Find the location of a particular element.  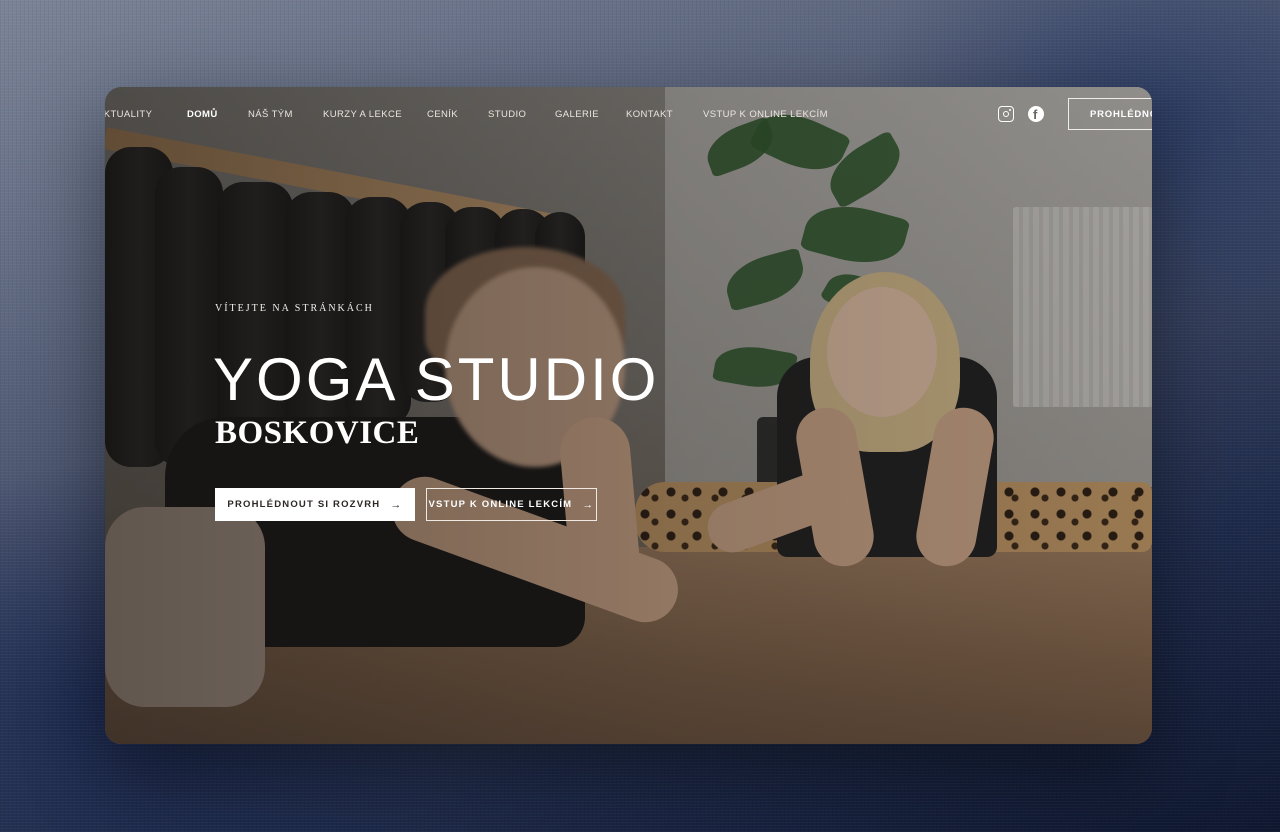

nav-item-kontakt: KONTAKT is located at coordinates (649, 114).